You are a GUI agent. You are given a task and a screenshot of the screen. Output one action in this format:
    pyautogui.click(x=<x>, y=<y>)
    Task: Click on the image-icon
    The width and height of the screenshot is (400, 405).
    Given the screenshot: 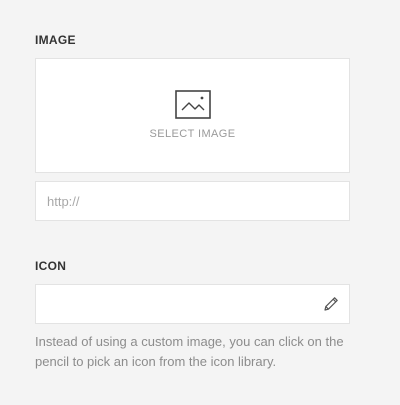 What is the action you would take?
    pyautogui.click(x=193, y=104)
    